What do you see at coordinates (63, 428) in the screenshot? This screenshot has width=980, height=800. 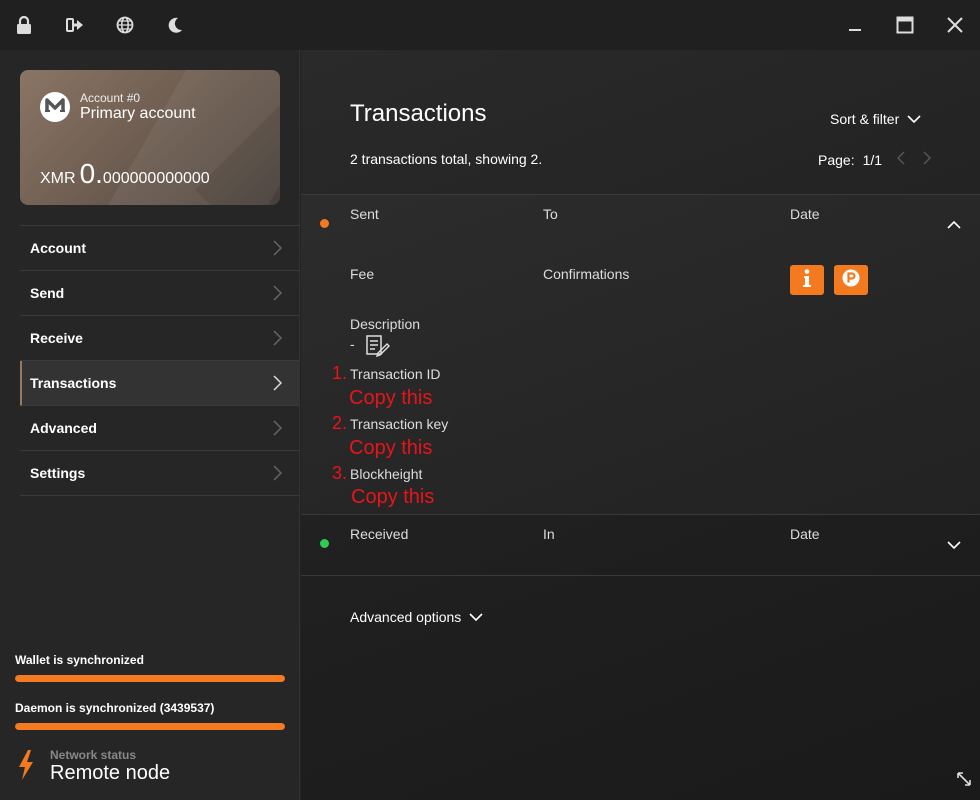 I see `sidebar-item-label: Advanced` at bounding box center [63, 428].